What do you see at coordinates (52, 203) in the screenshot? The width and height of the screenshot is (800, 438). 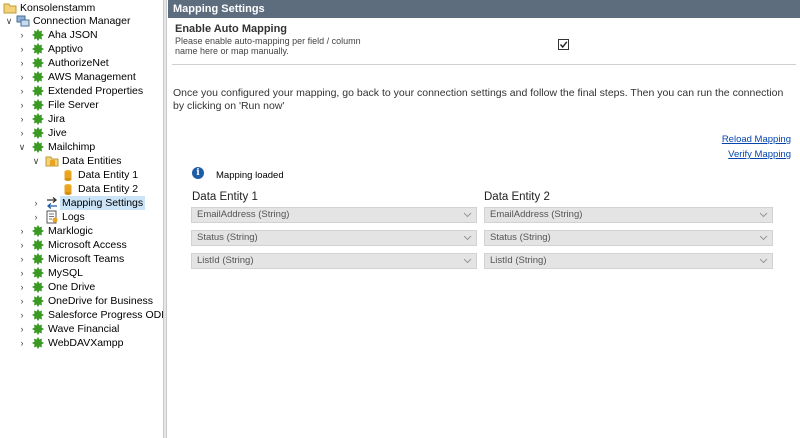 I see `mapping-arrows-icon` at bounding box center [52, 203].